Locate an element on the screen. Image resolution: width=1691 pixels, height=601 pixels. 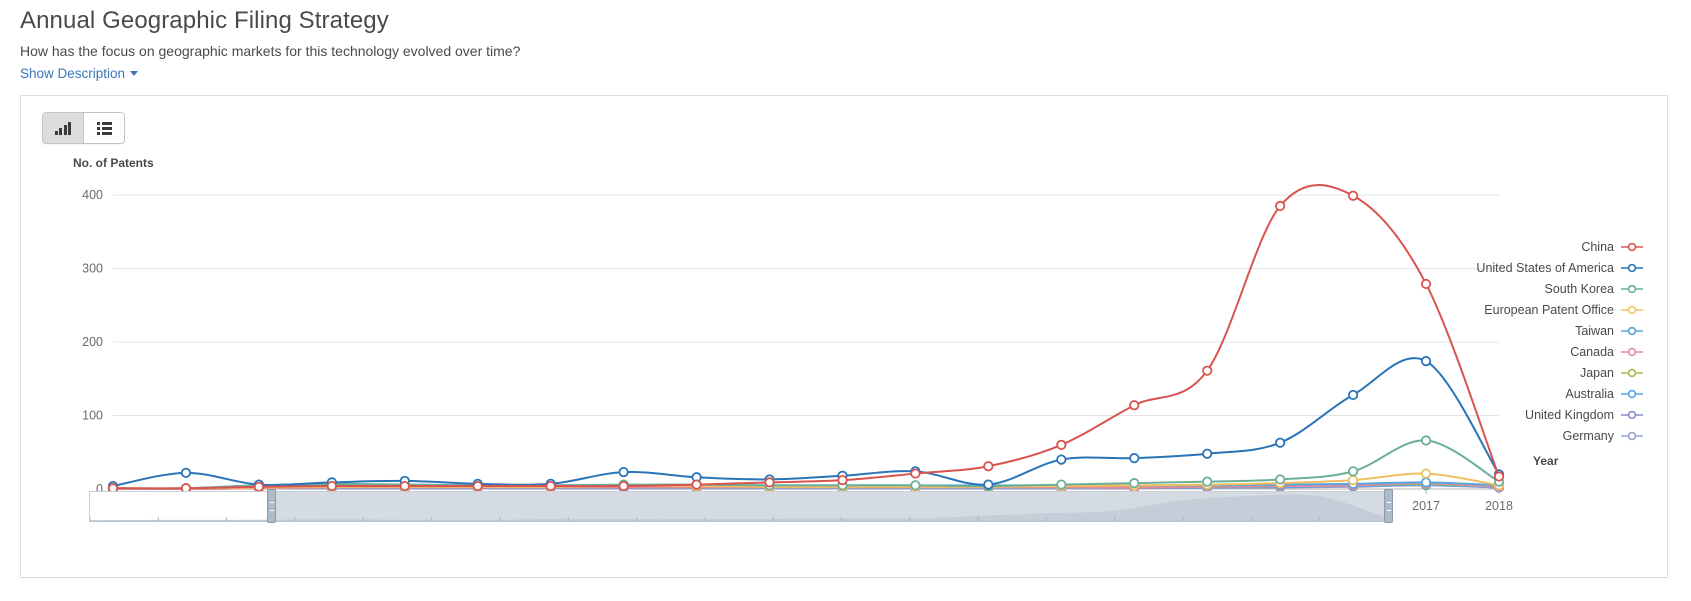
legend-item: China is located at coordinates (1513, 246).